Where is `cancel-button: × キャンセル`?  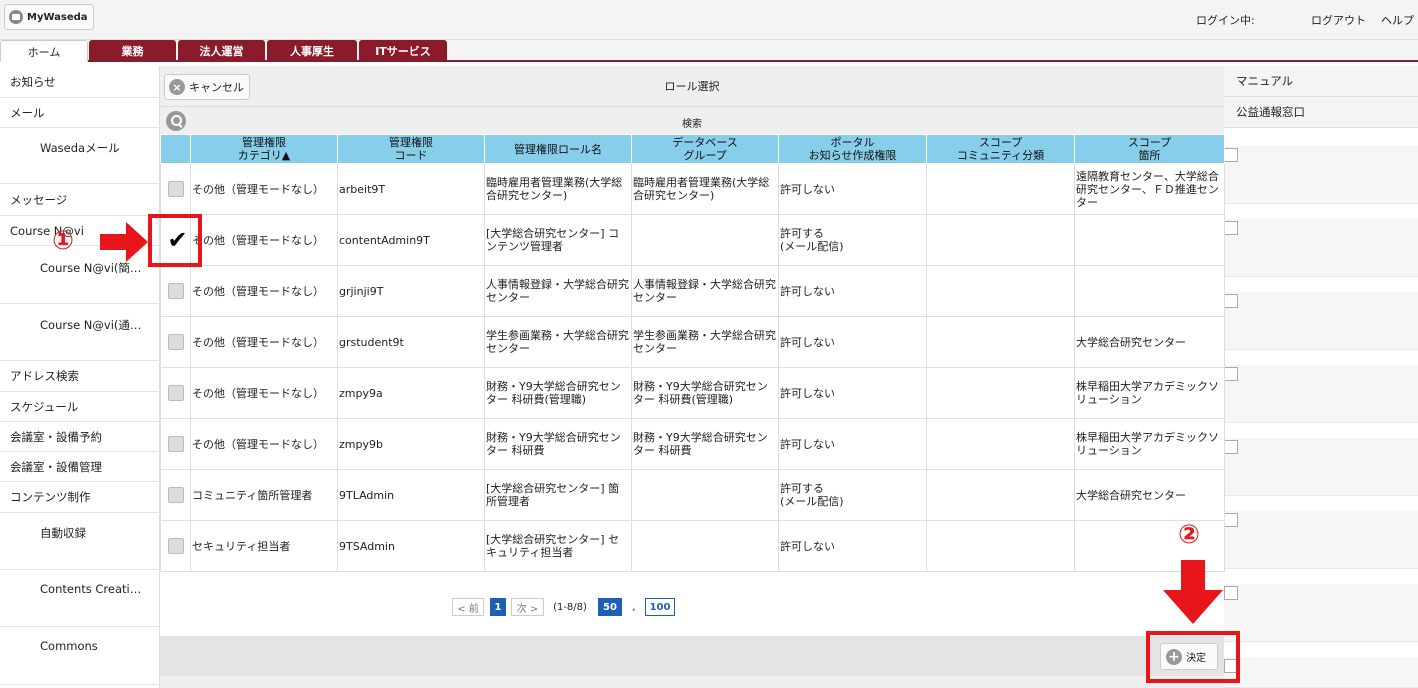 cancel-button: × キャンセル is located at coordinates (207, 87).